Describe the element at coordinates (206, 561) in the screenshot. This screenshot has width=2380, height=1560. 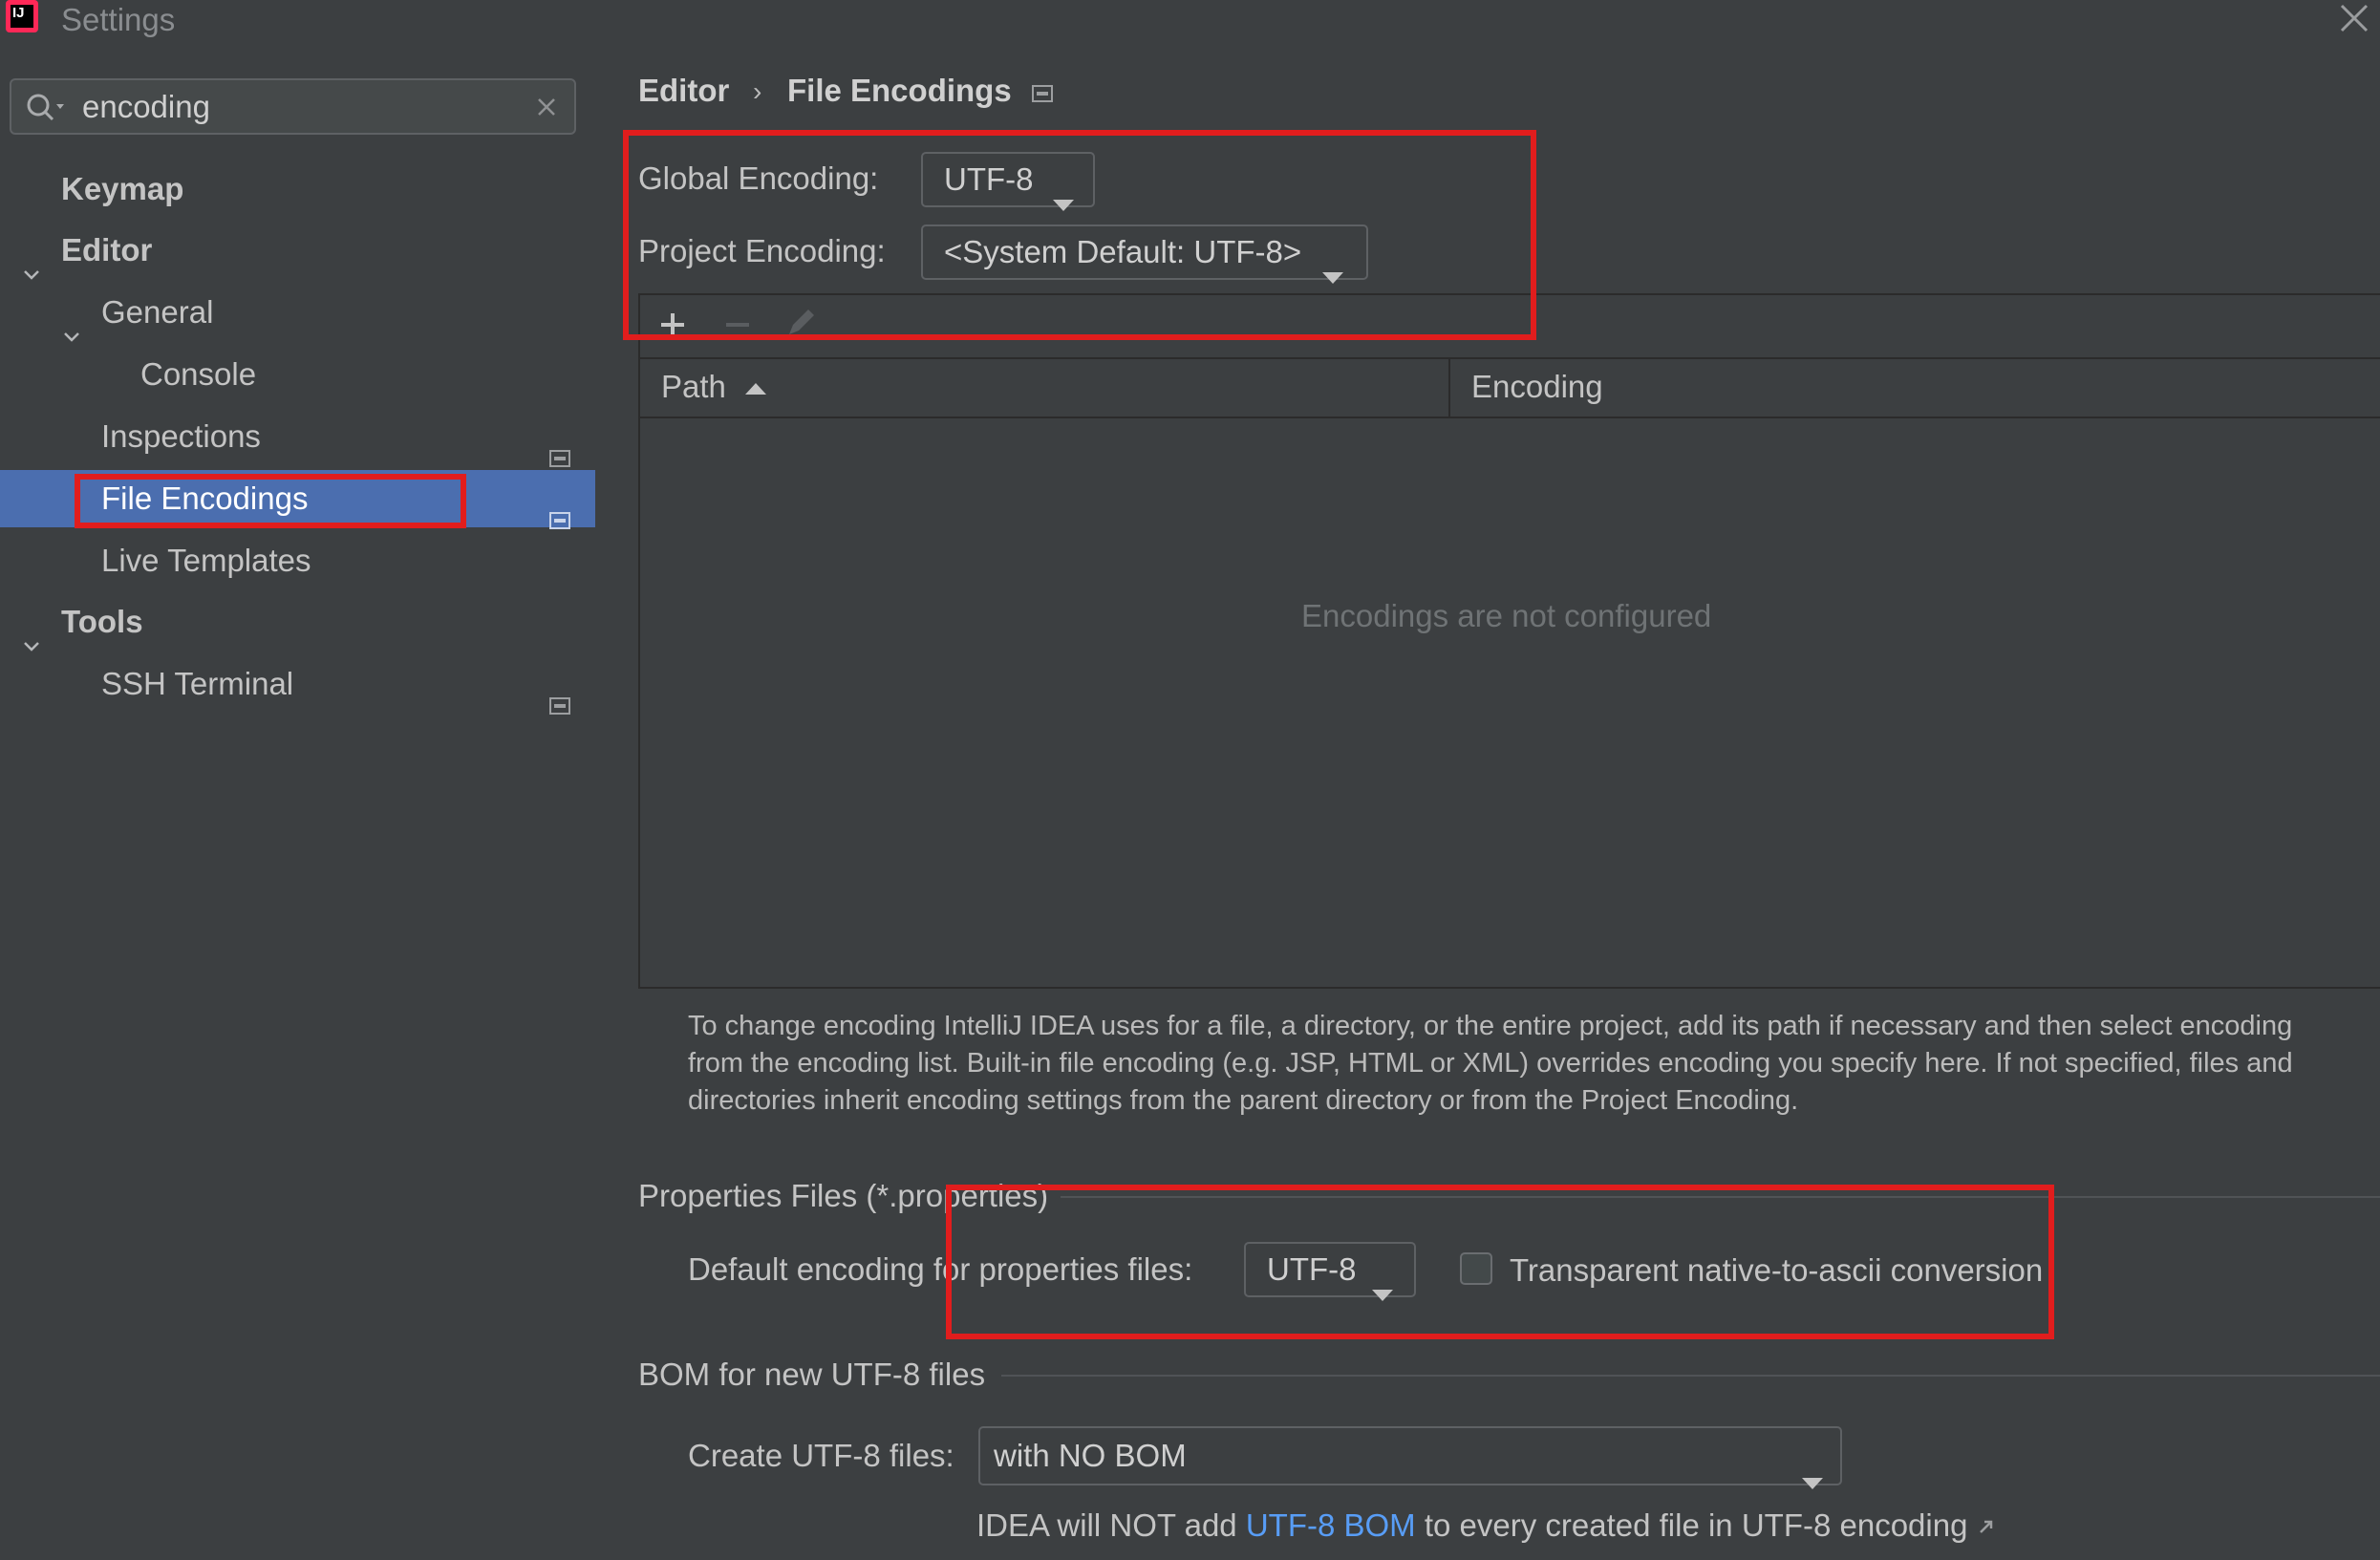
I see `sidebar-item-label: Live Templates` at that location.